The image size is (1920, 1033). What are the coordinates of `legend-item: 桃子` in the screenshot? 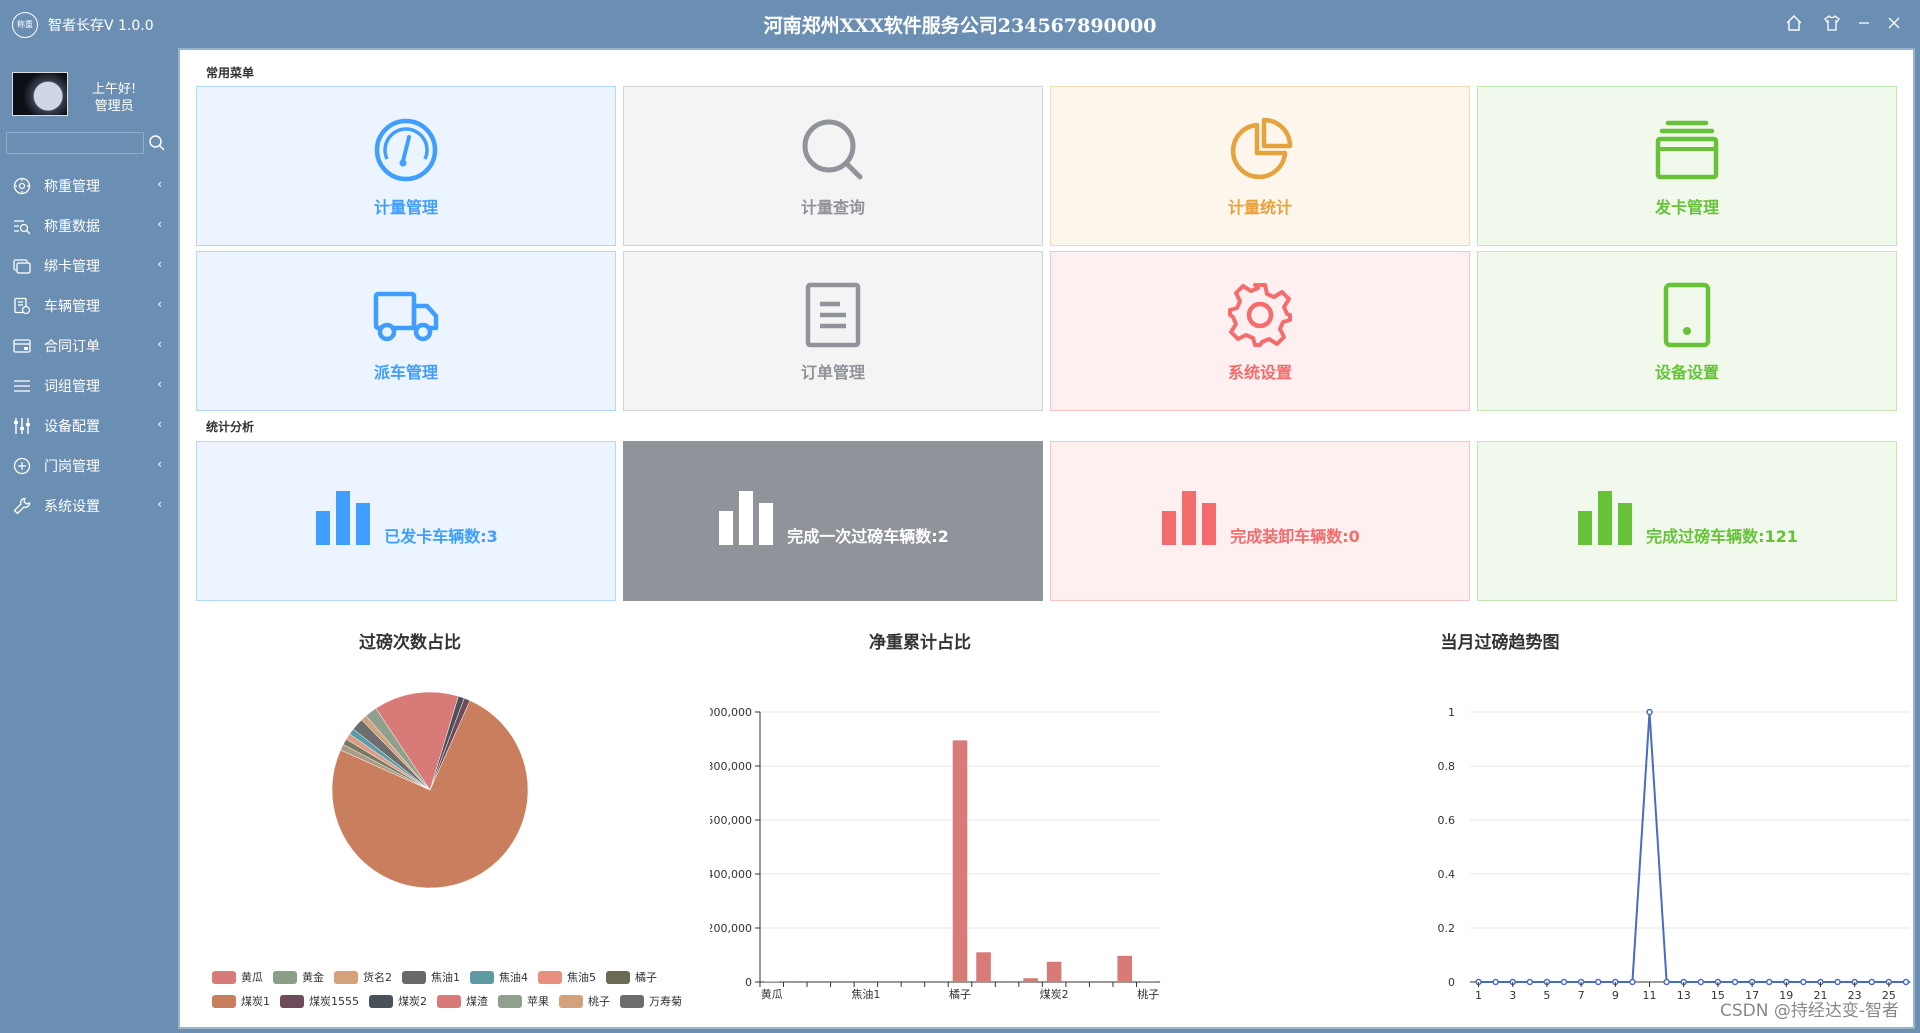 It's located at (584, 1001).